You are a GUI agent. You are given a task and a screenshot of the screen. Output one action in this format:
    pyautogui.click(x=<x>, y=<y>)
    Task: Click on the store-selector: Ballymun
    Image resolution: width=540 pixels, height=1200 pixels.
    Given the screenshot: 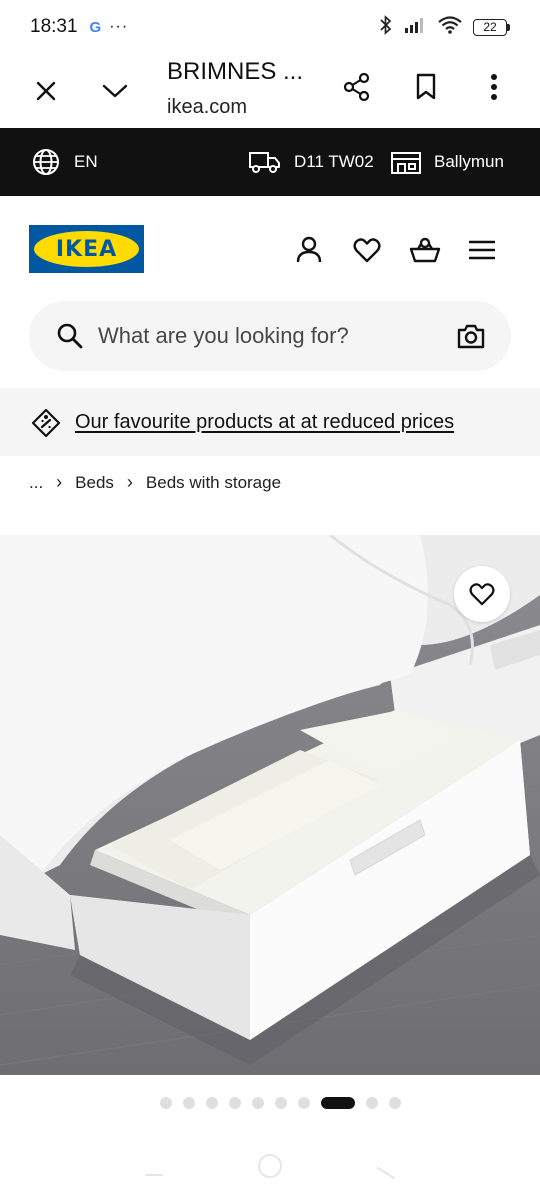 What is the action you would take?
    pyautogui.click(x=447, y=162)
    